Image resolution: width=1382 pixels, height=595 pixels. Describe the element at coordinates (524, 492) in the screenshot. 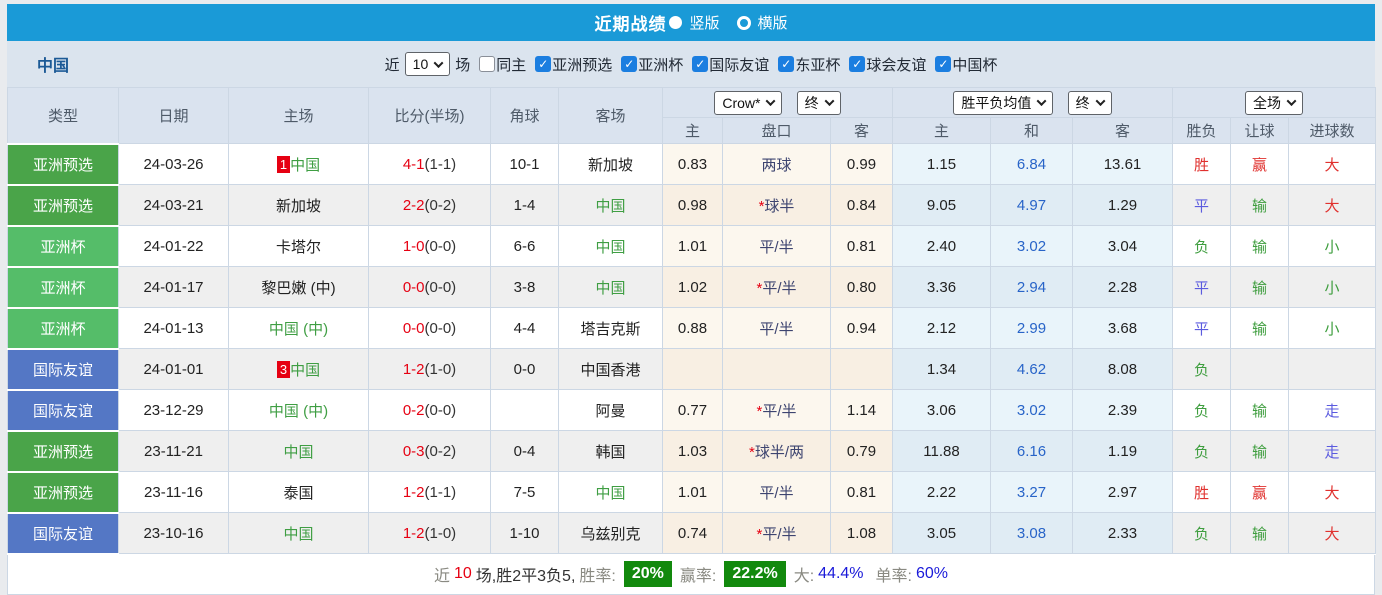

I see `corner-cell: 7-5` at that location.